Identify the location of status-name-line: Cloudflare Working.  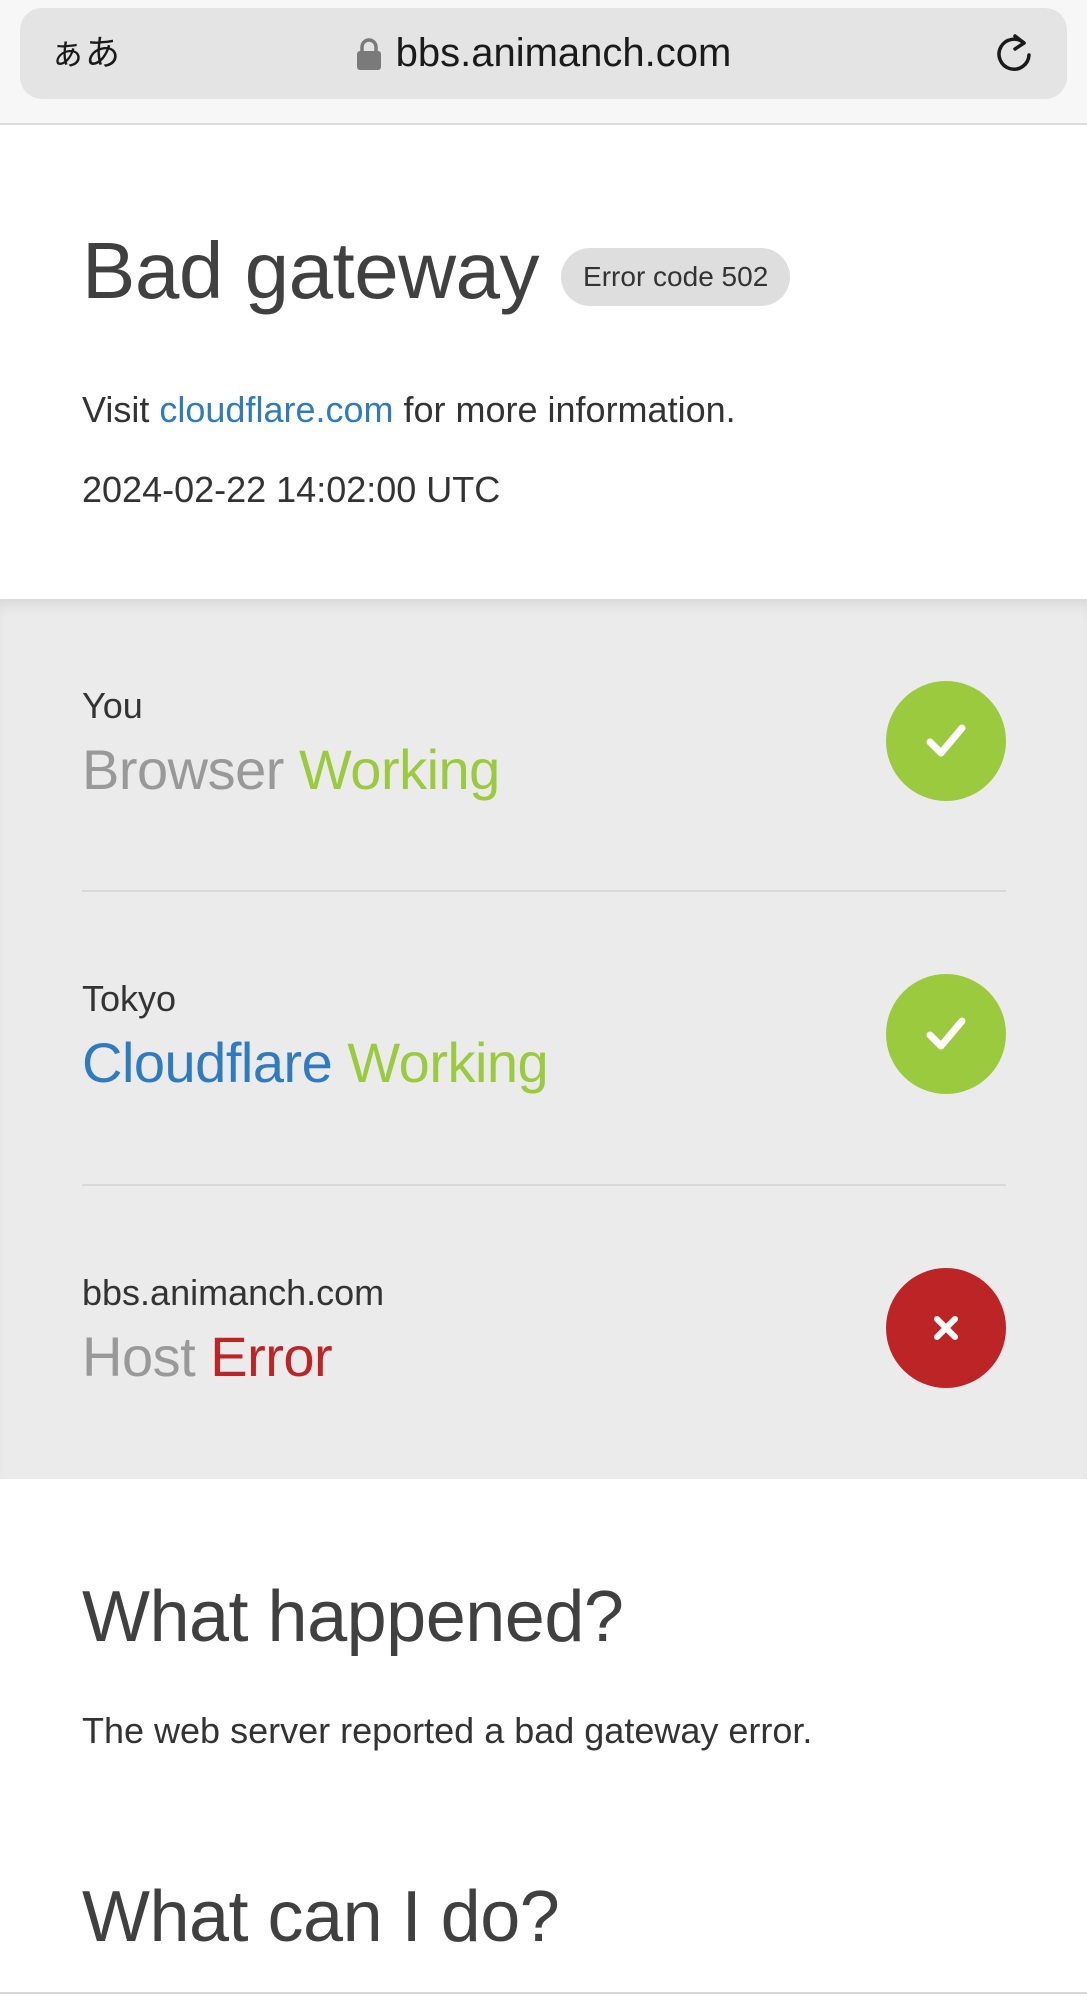
(315, 1062).